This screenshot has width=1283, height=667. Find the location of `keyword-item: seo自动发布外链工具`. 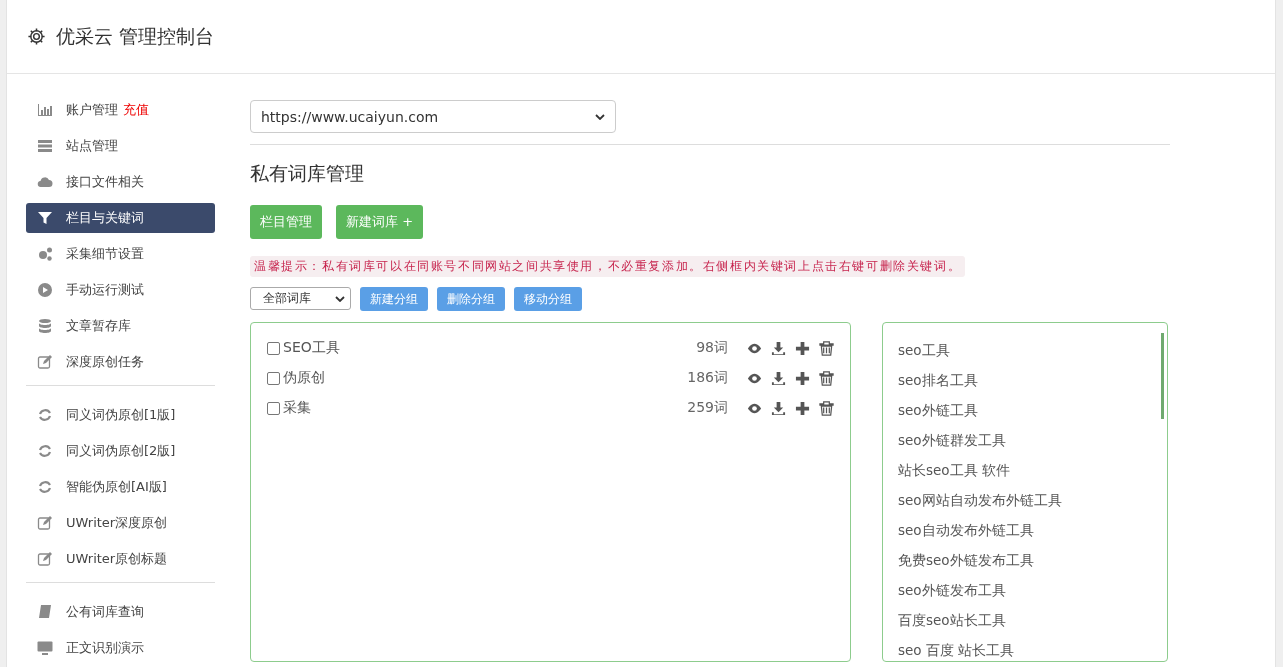

keyword-item: seo自动发布外链工具 is located at coordinates (1032, 530).